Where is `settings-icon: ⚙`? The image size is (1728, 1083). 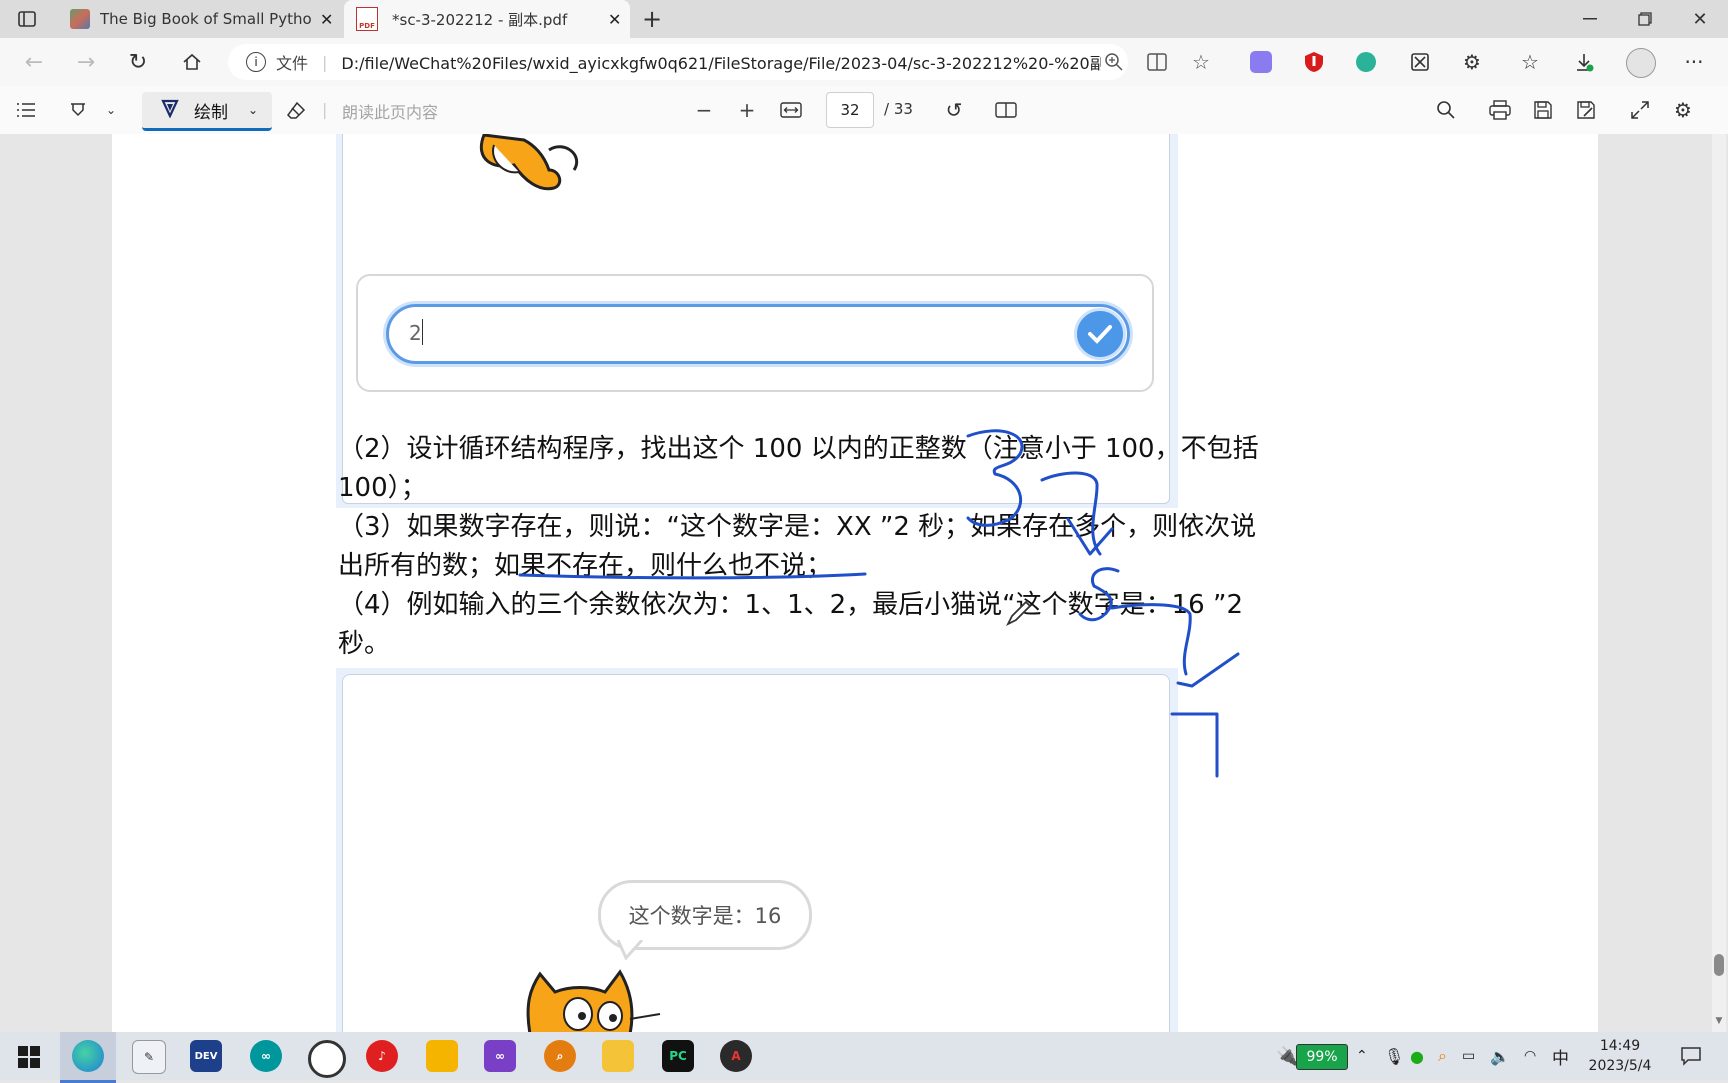 settings-icon: ⚙ is located at coordinates (1683, 110).